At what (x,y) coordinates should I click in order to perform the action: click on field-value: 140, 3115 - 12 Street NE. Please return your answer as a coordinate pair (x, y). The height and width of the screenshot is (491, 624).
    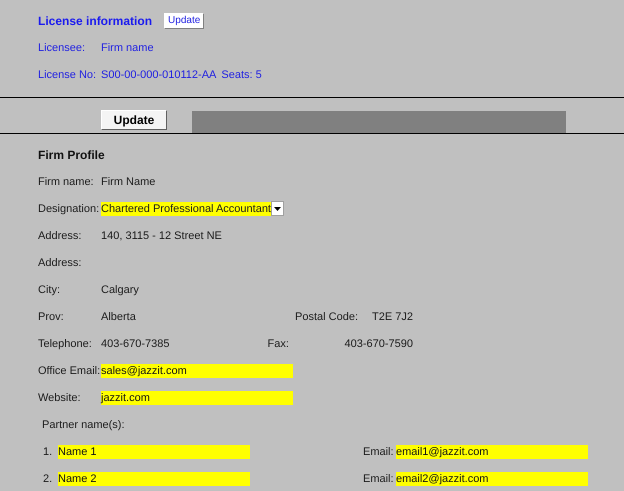
    Looking at the image, I should click on (161, 236).